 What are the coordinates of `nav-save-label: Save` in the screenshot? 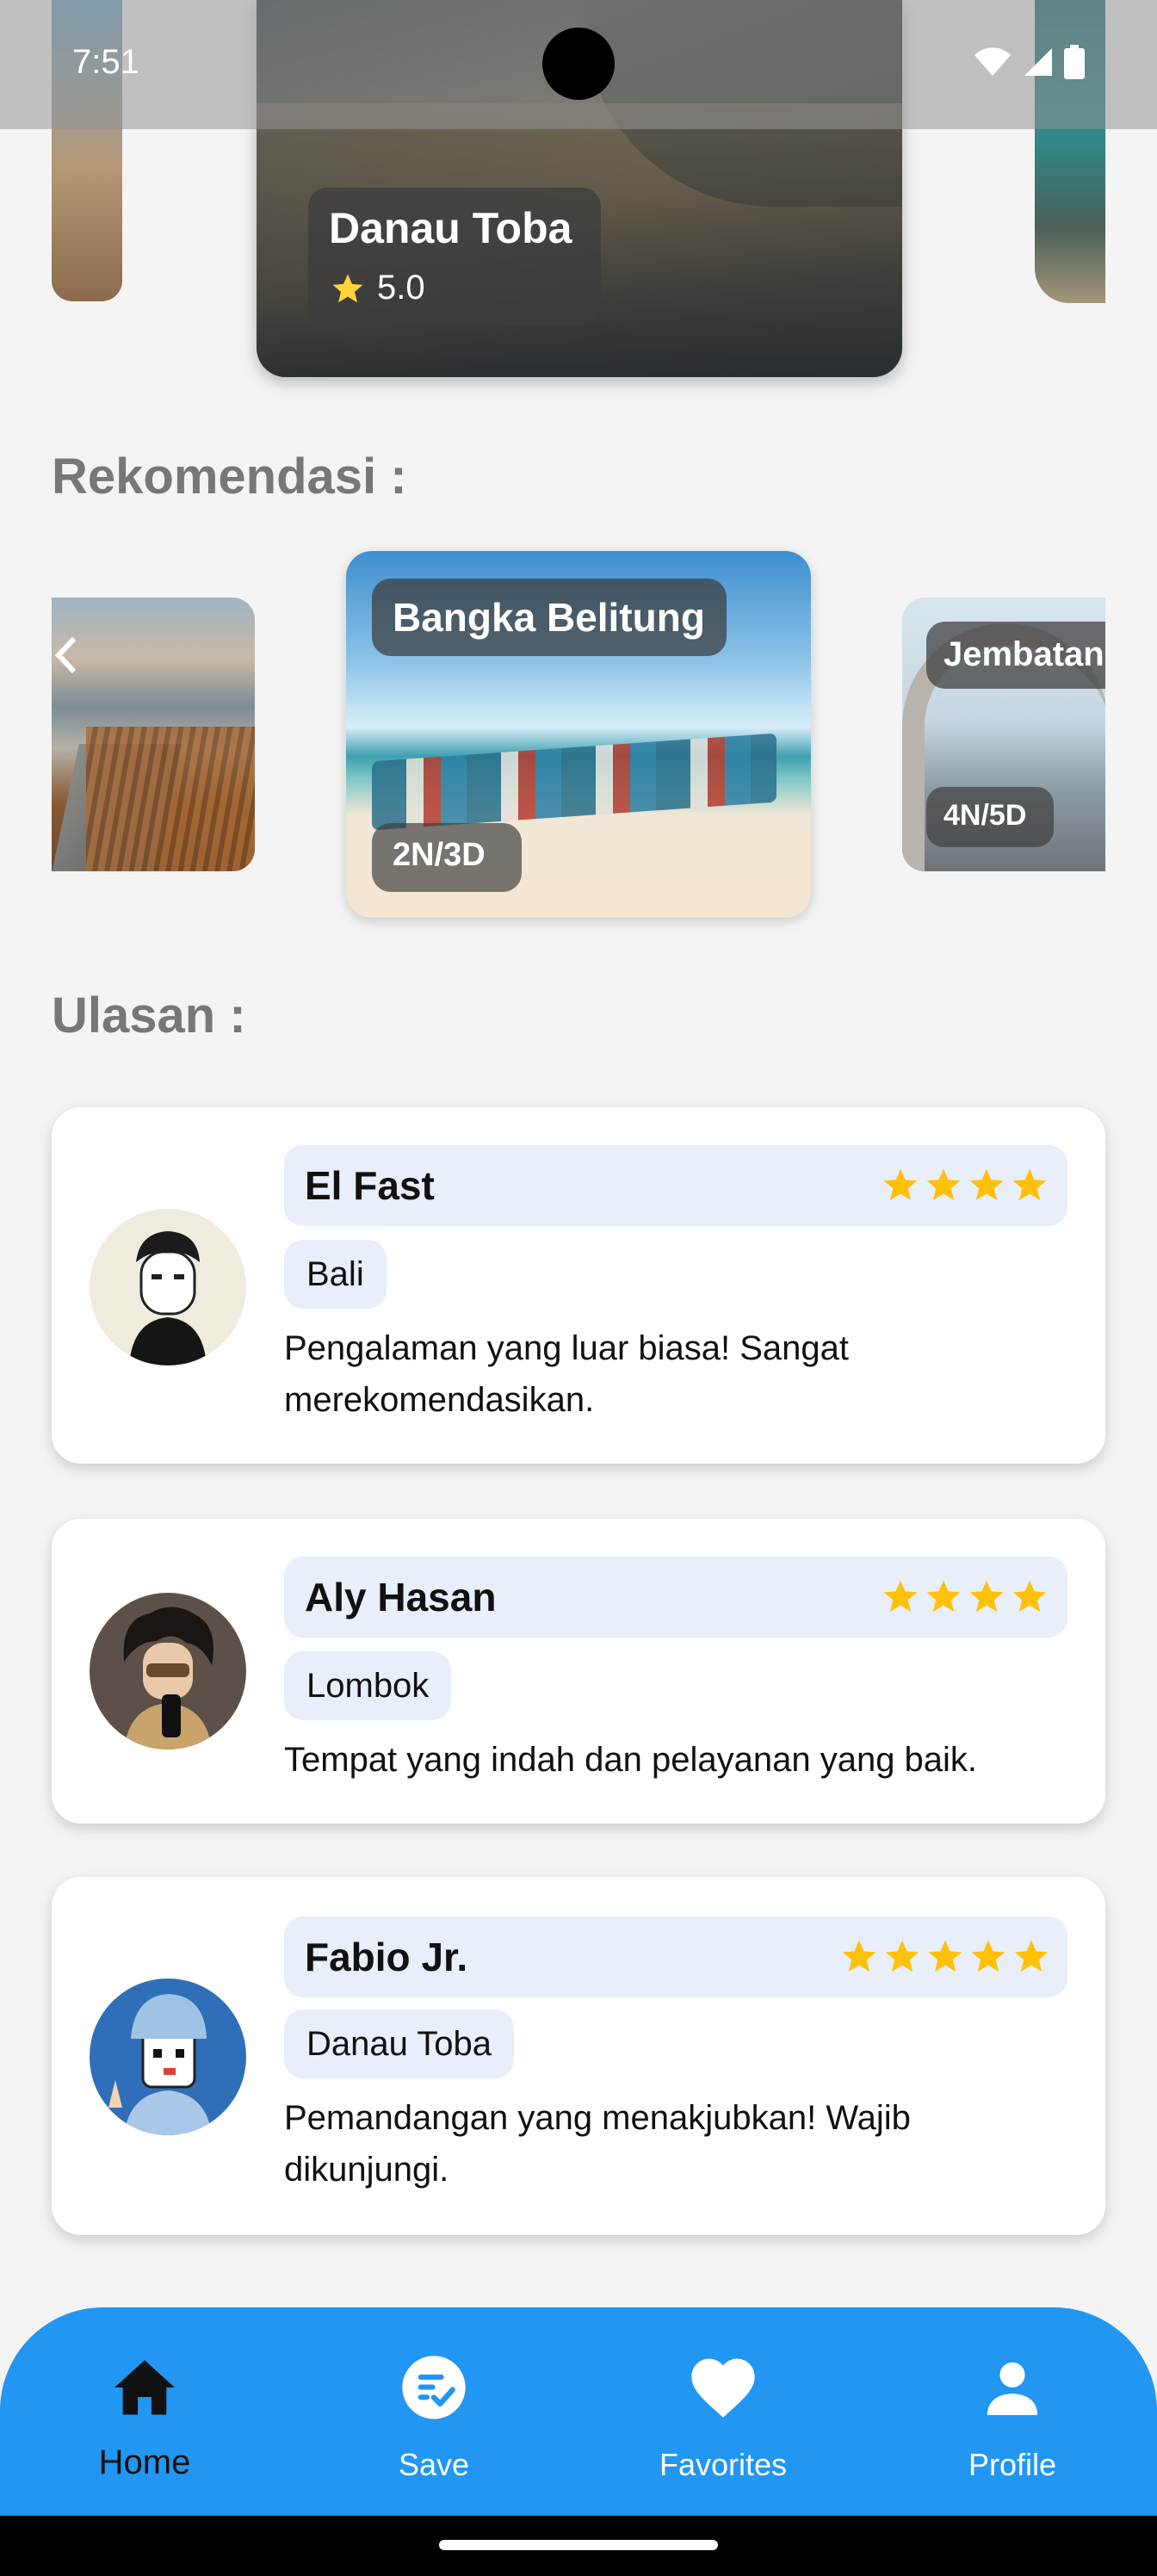 It's located at (434, 2465).